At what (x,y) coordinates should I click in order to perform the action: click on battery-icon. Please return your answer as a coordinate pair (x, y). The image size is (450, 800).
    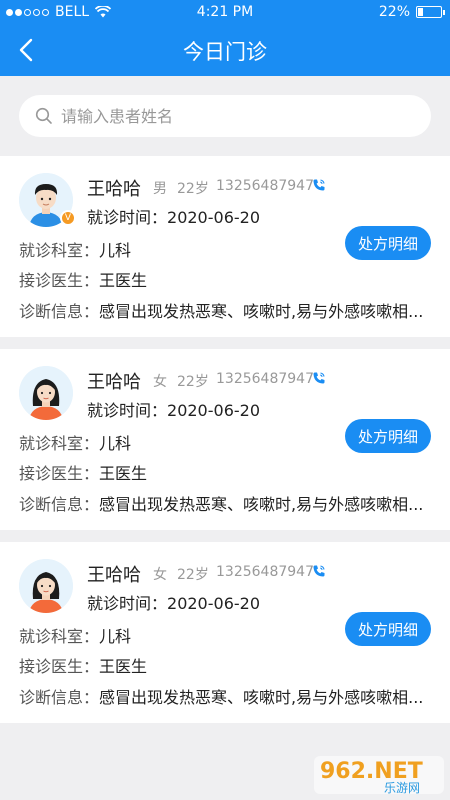
    Looking at the image, I should click on (430, 12).